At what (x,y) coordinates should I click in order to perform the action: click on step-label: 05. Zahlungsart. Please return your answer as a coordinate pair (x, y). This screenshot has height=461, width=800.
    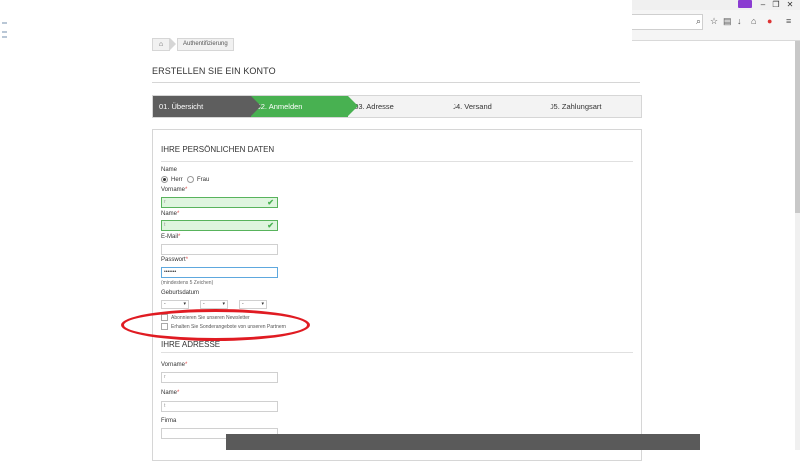
    Looking at the image, I should click on (575, 106).